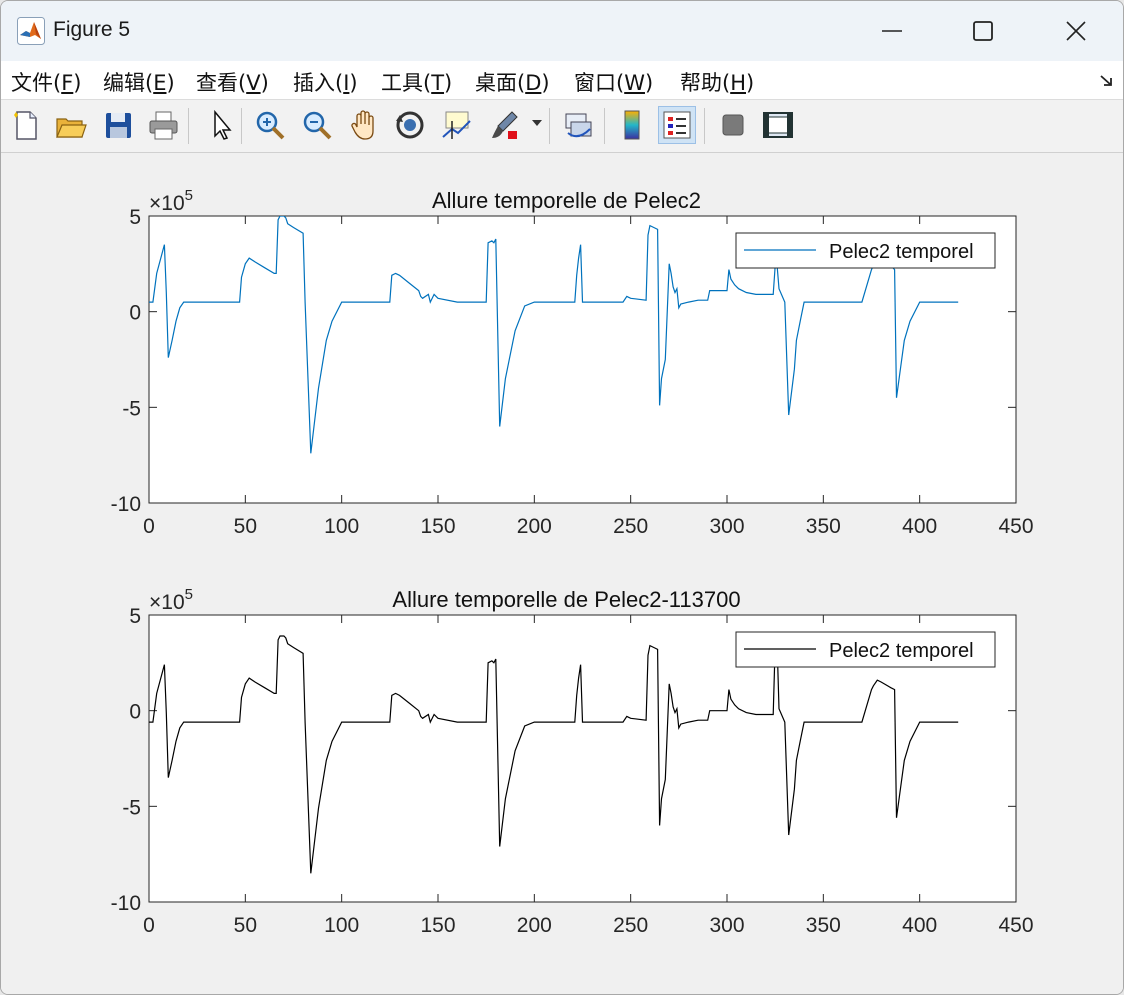  I want to click on zoom-out-button, so click(317, 125).